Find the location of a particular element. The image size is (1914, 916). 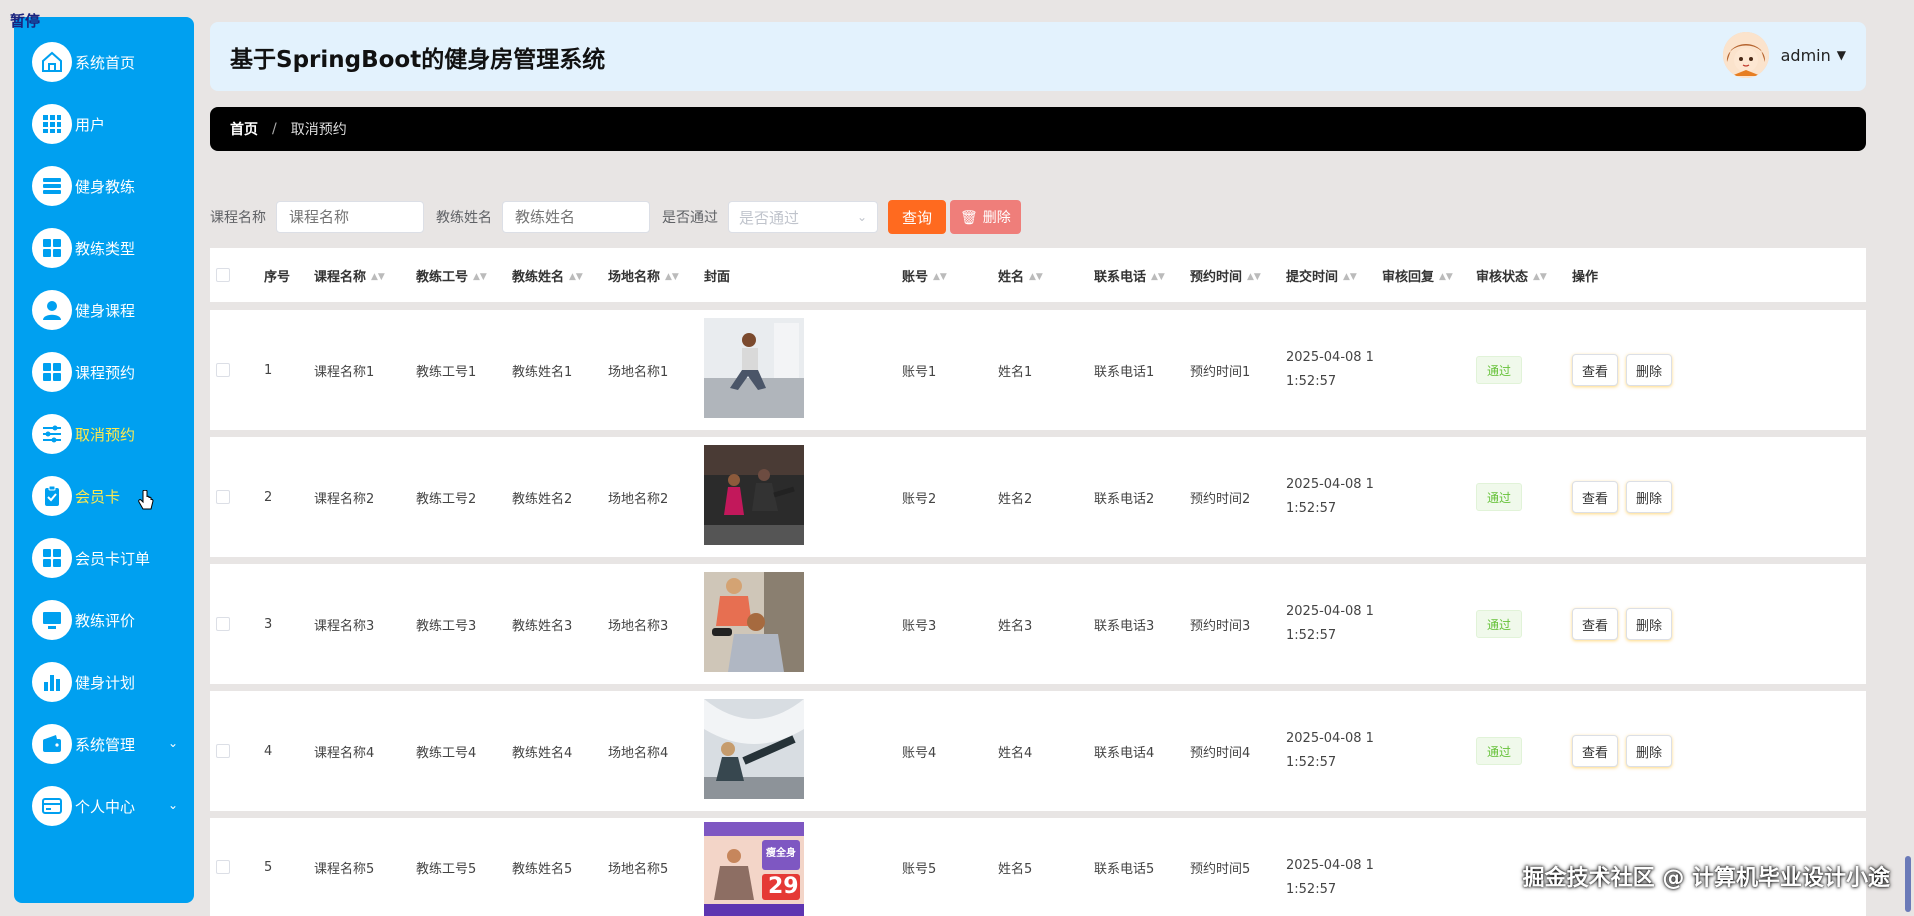

grid-icon is located at coordinates (52, 124).